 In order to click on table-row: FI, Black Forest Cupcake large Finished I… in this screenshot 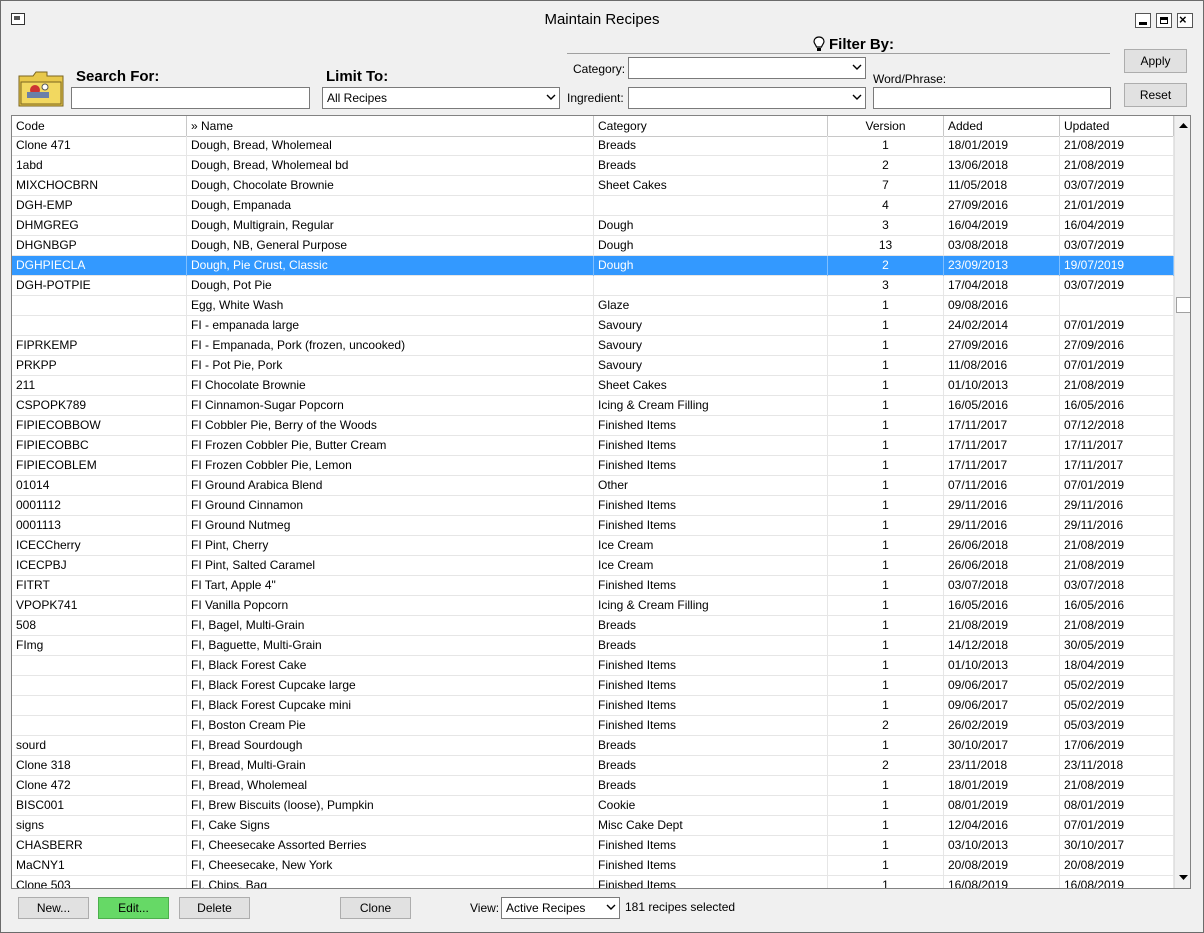, I will do `click(593, 686)`.